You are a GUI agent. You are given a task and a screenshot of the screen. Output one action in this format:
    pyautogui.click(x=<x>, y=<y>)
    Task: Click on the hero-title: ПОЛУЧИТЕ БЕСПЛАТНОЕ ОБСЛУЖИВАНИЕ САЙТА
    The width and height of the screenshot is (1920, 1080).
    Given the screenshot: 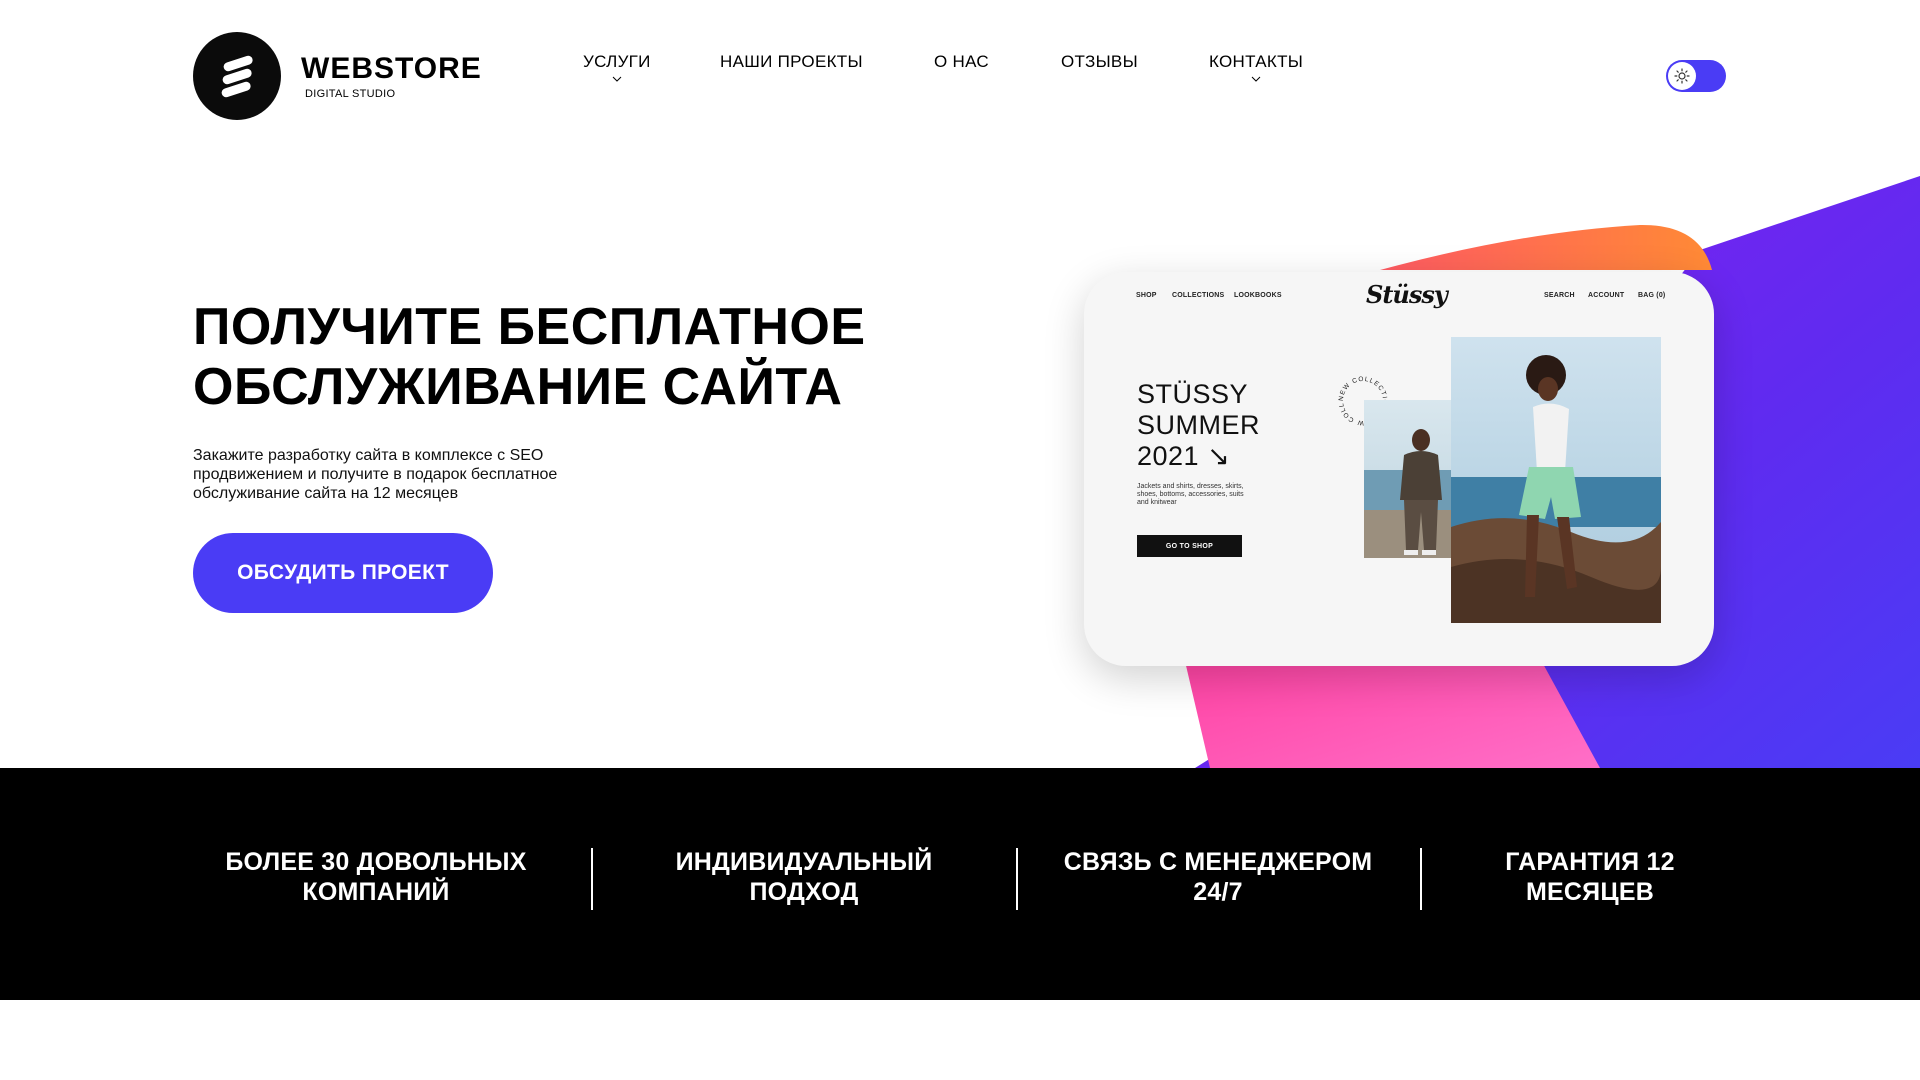 What is the action you would take?
    pyautogui.click(x=553, y=357)
    